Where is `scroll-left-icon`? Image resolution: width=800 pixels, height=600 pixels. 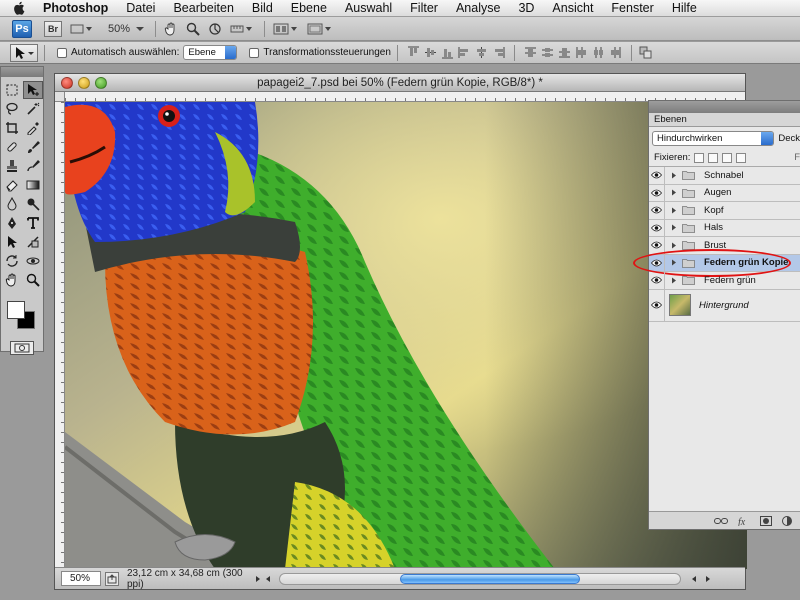
scroll-left-icon is located at coordinates (268, 579).